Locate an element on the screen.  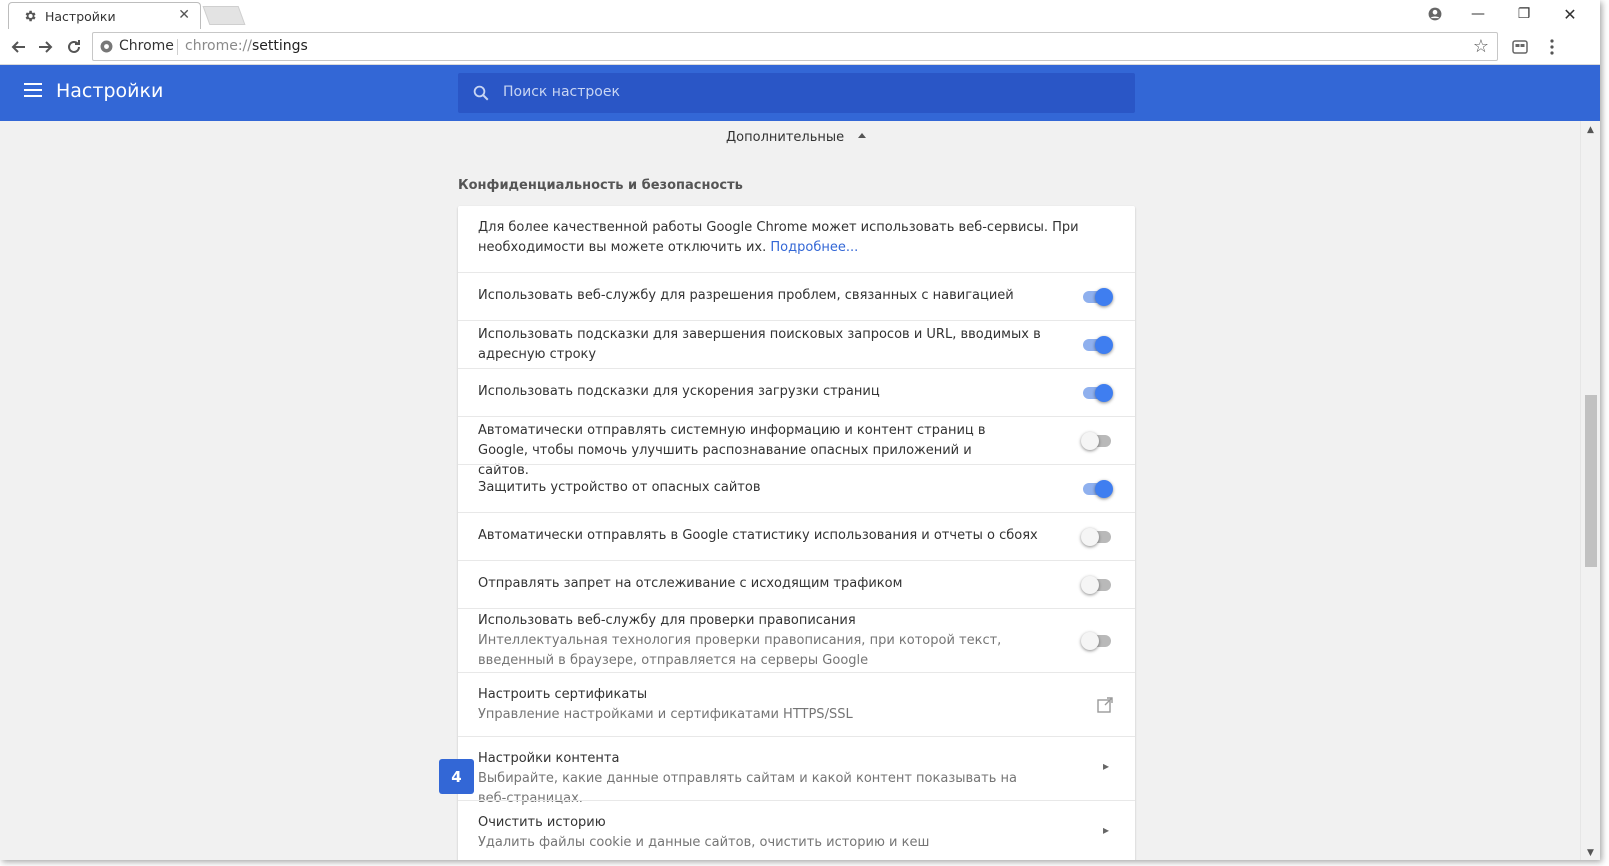
reload-icon is located at coordinates (74, 46).